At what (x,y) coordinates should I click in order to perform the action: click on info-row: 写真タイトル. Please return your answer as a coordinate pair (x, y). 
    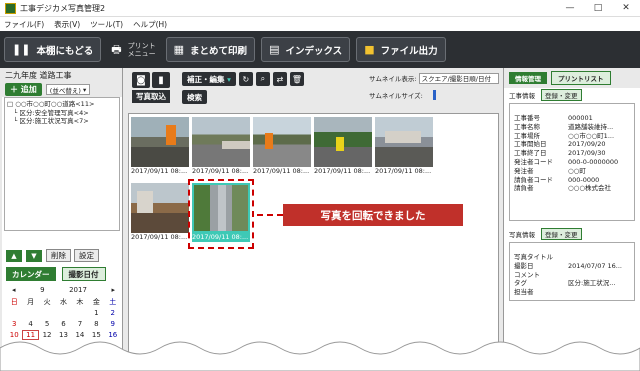
    Looking at the image, I should click on (572, 257).